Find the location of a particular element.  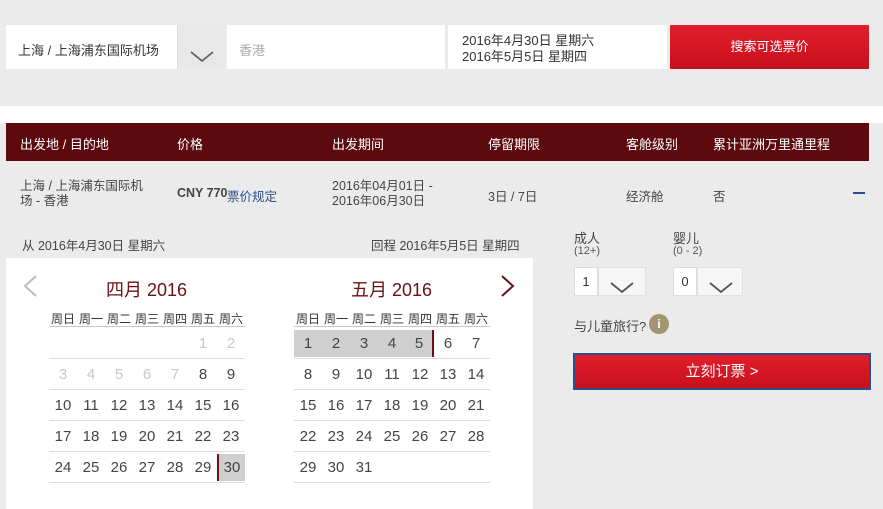

calendar-day: 3 is located at coordinates (364, 343).